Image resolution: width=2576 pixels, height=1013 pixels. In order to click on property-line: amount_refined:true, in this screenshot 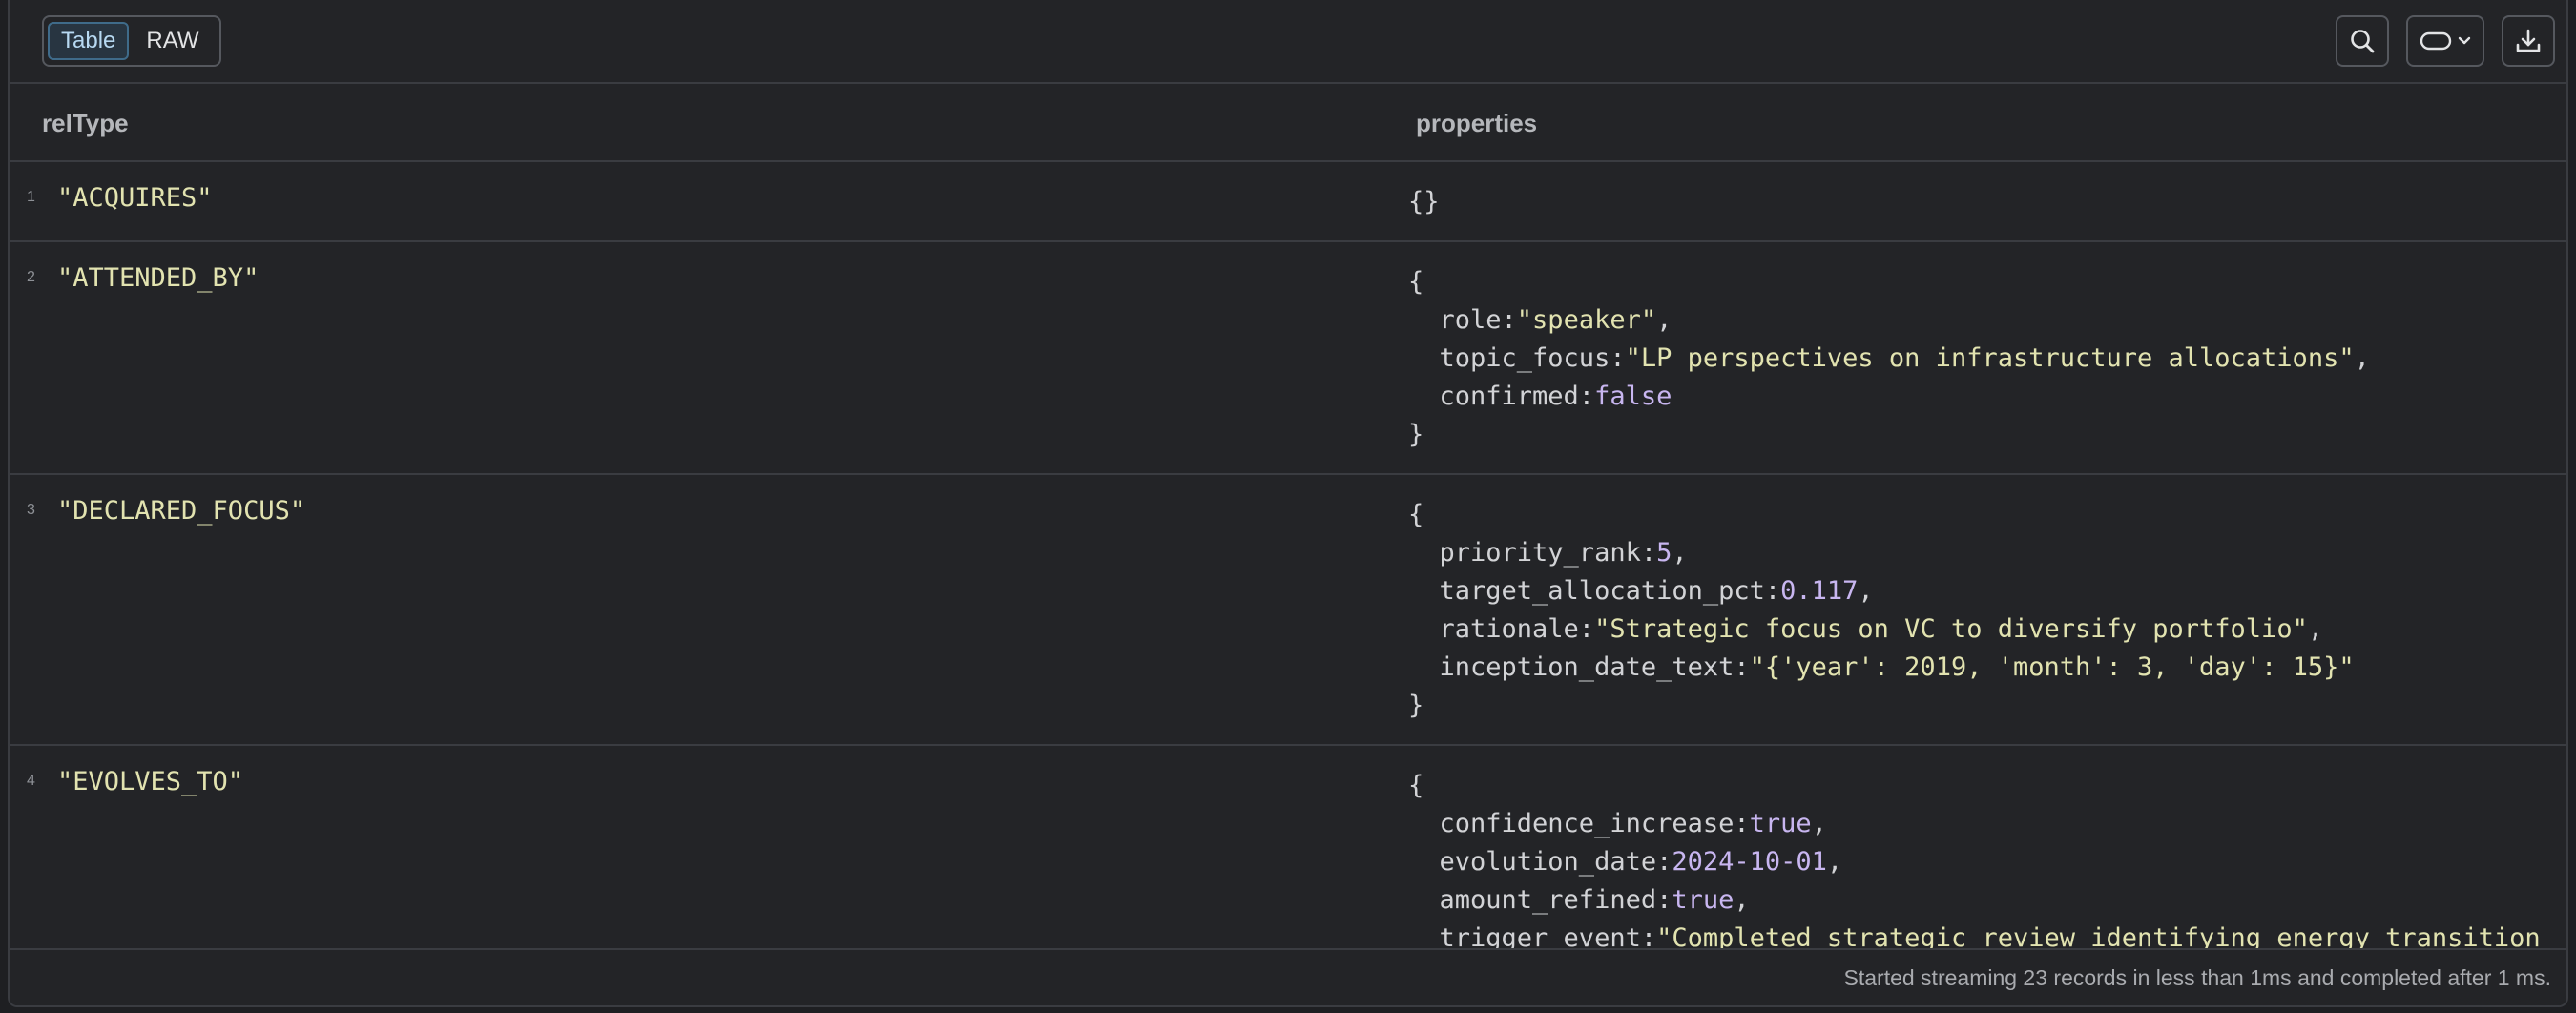, I will do `click(1579, 900)`.